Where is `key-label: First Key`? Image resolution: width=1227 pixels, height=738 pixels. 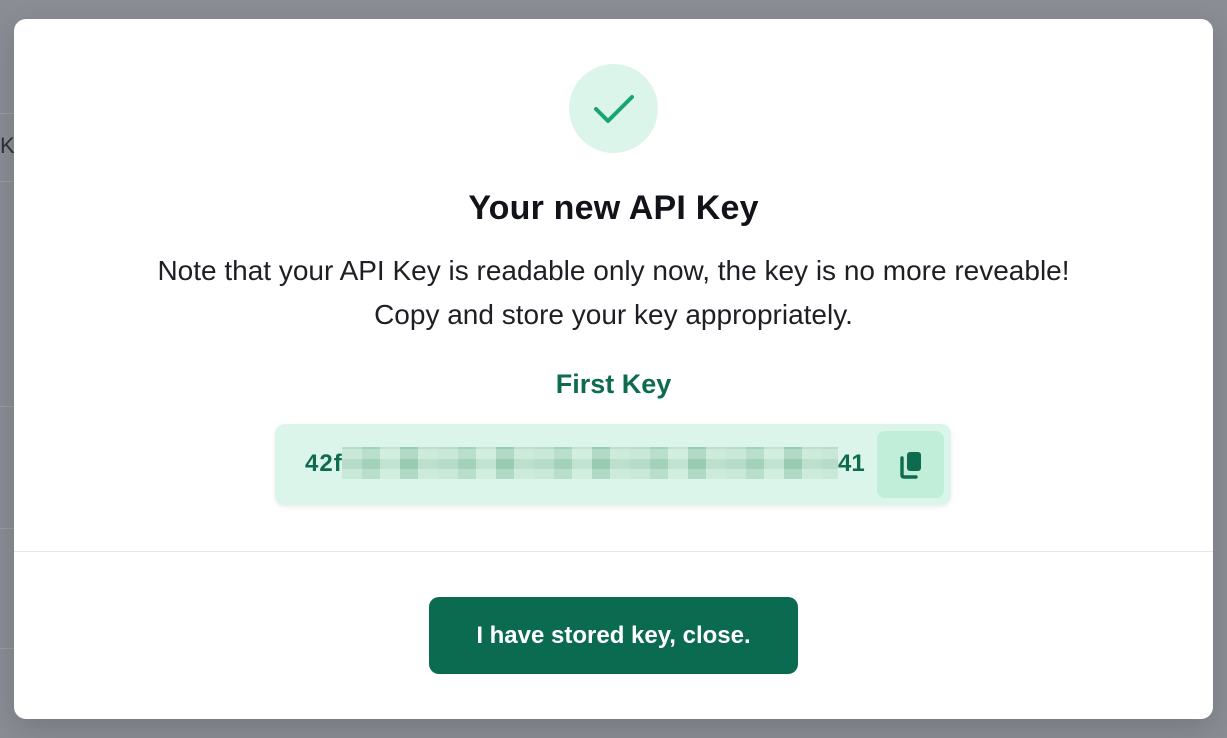
key-label: First Key is located at coordinates (613, 384).